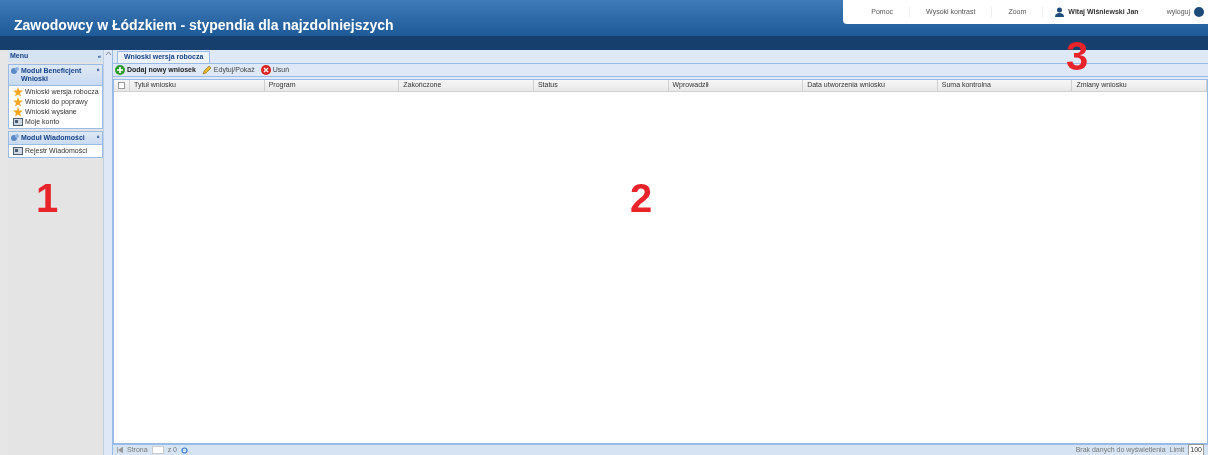 The image size is (1208, 455). What do you see at coordinates (120, 70) in the screenshot?
I see `add-icon` at bounding box center [120, 70].